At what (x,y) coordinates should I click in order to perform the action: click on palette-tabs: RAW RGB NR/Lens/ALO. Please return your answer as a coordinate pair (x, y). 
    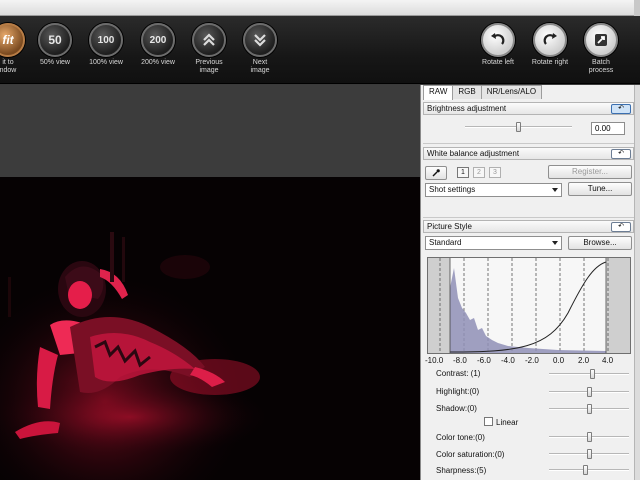
    Looking at the image, I should click on (483, 92).